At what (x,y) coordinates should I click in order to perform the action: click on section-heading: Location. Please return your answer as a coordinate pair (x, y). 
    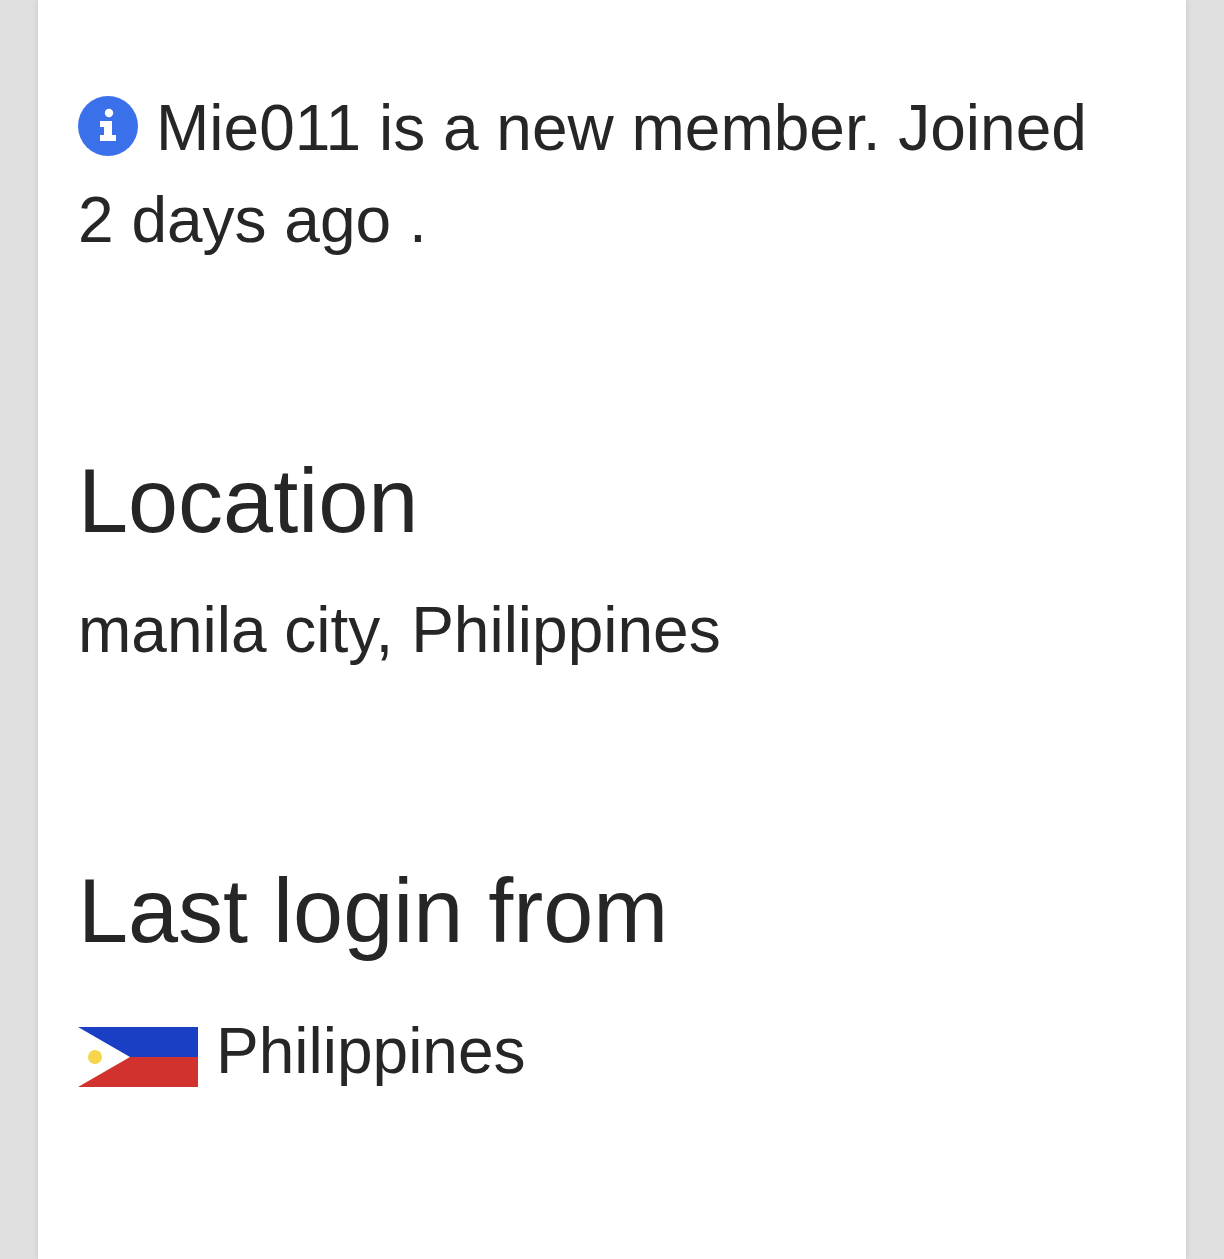
    Looking at the image, I should click on (248, 501).